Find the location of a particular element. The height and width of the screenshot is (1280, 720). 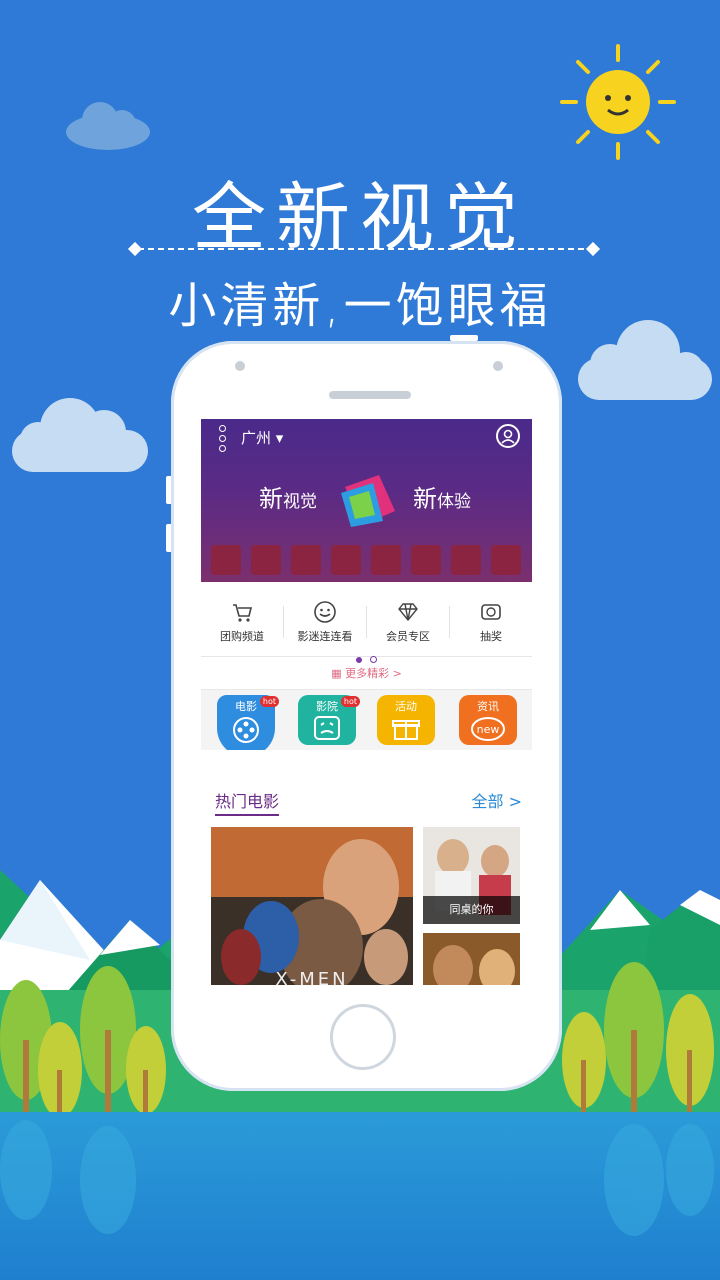

caret-down-icon: ▾ is located at coordinates (279, 438).